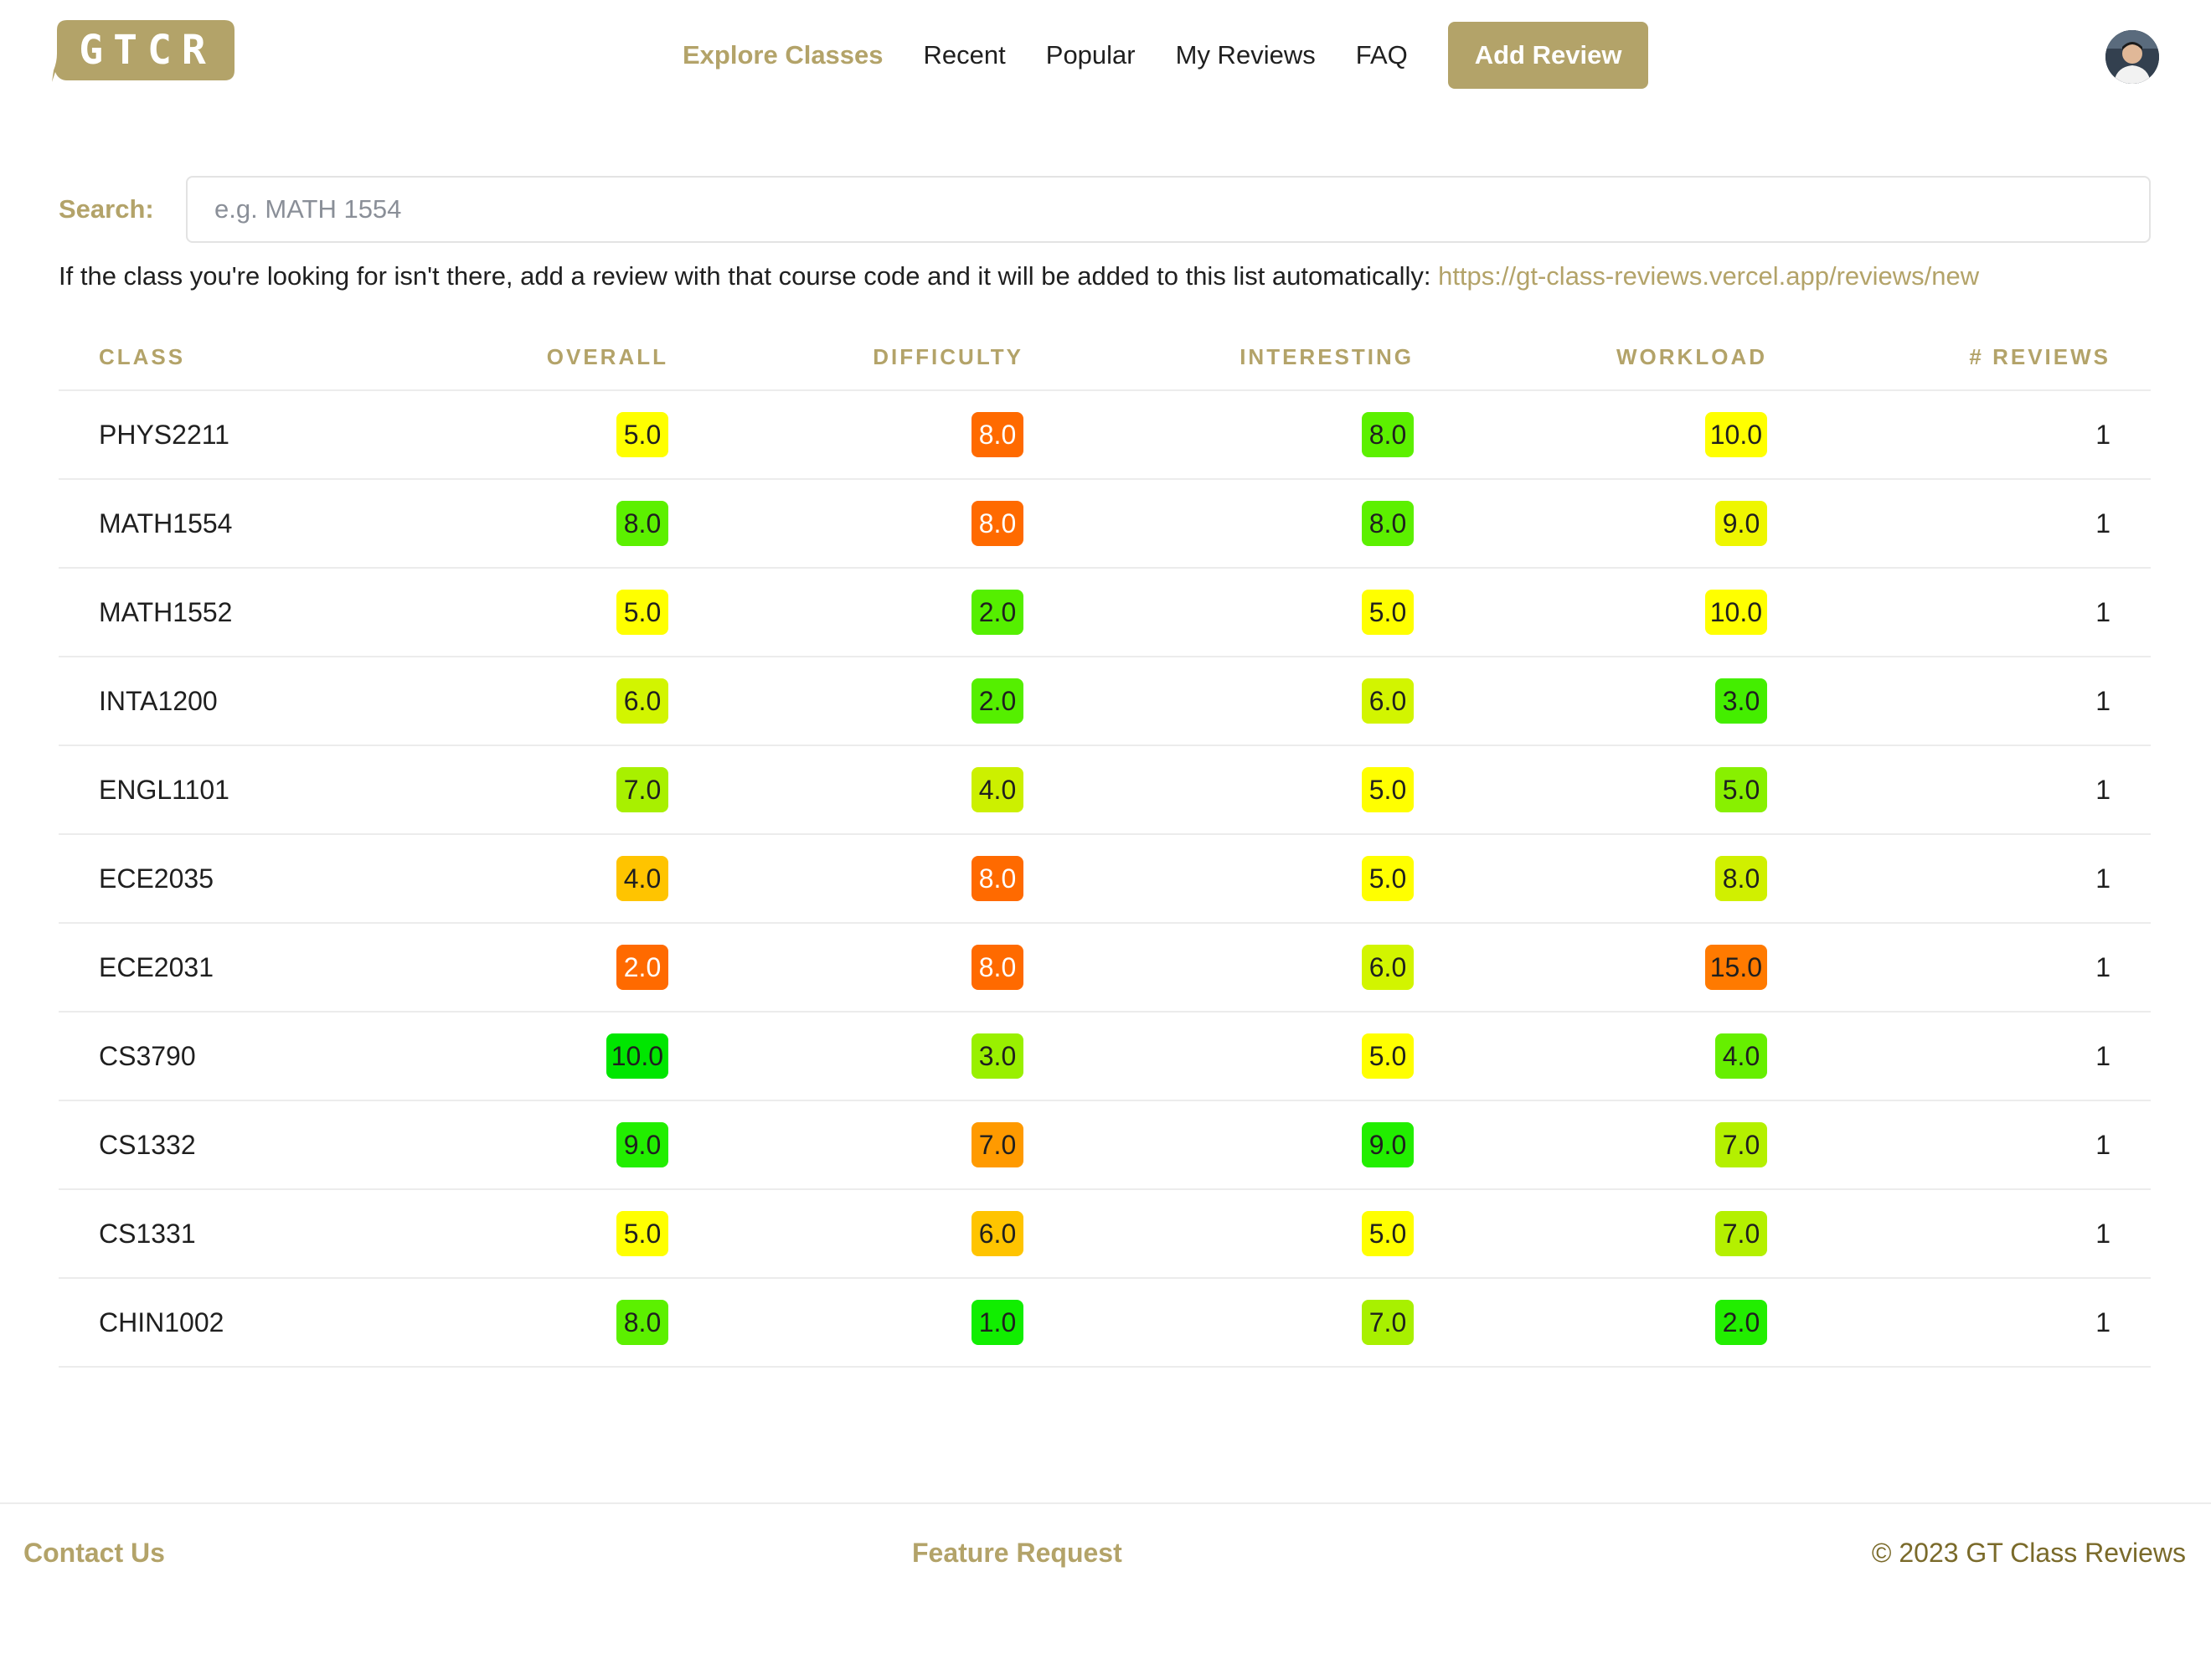 The width and height of the screenshot is (2211, 1680). I want to click on overall-score-badge: 7.0, so click(642, 790).